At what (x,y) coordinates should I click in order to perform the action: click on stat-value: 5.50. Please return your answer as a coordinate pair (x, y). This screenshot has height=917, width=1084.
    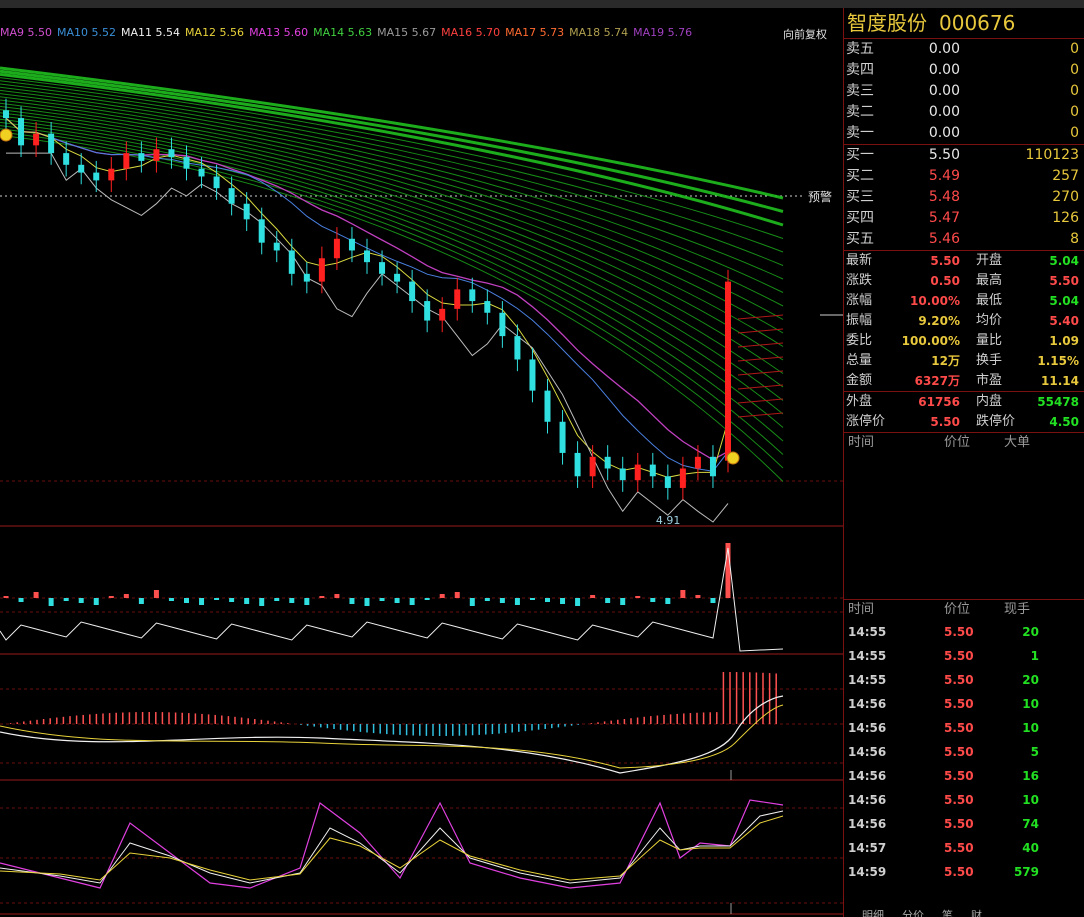
    Looking at the image, I should click on (1064, 281).